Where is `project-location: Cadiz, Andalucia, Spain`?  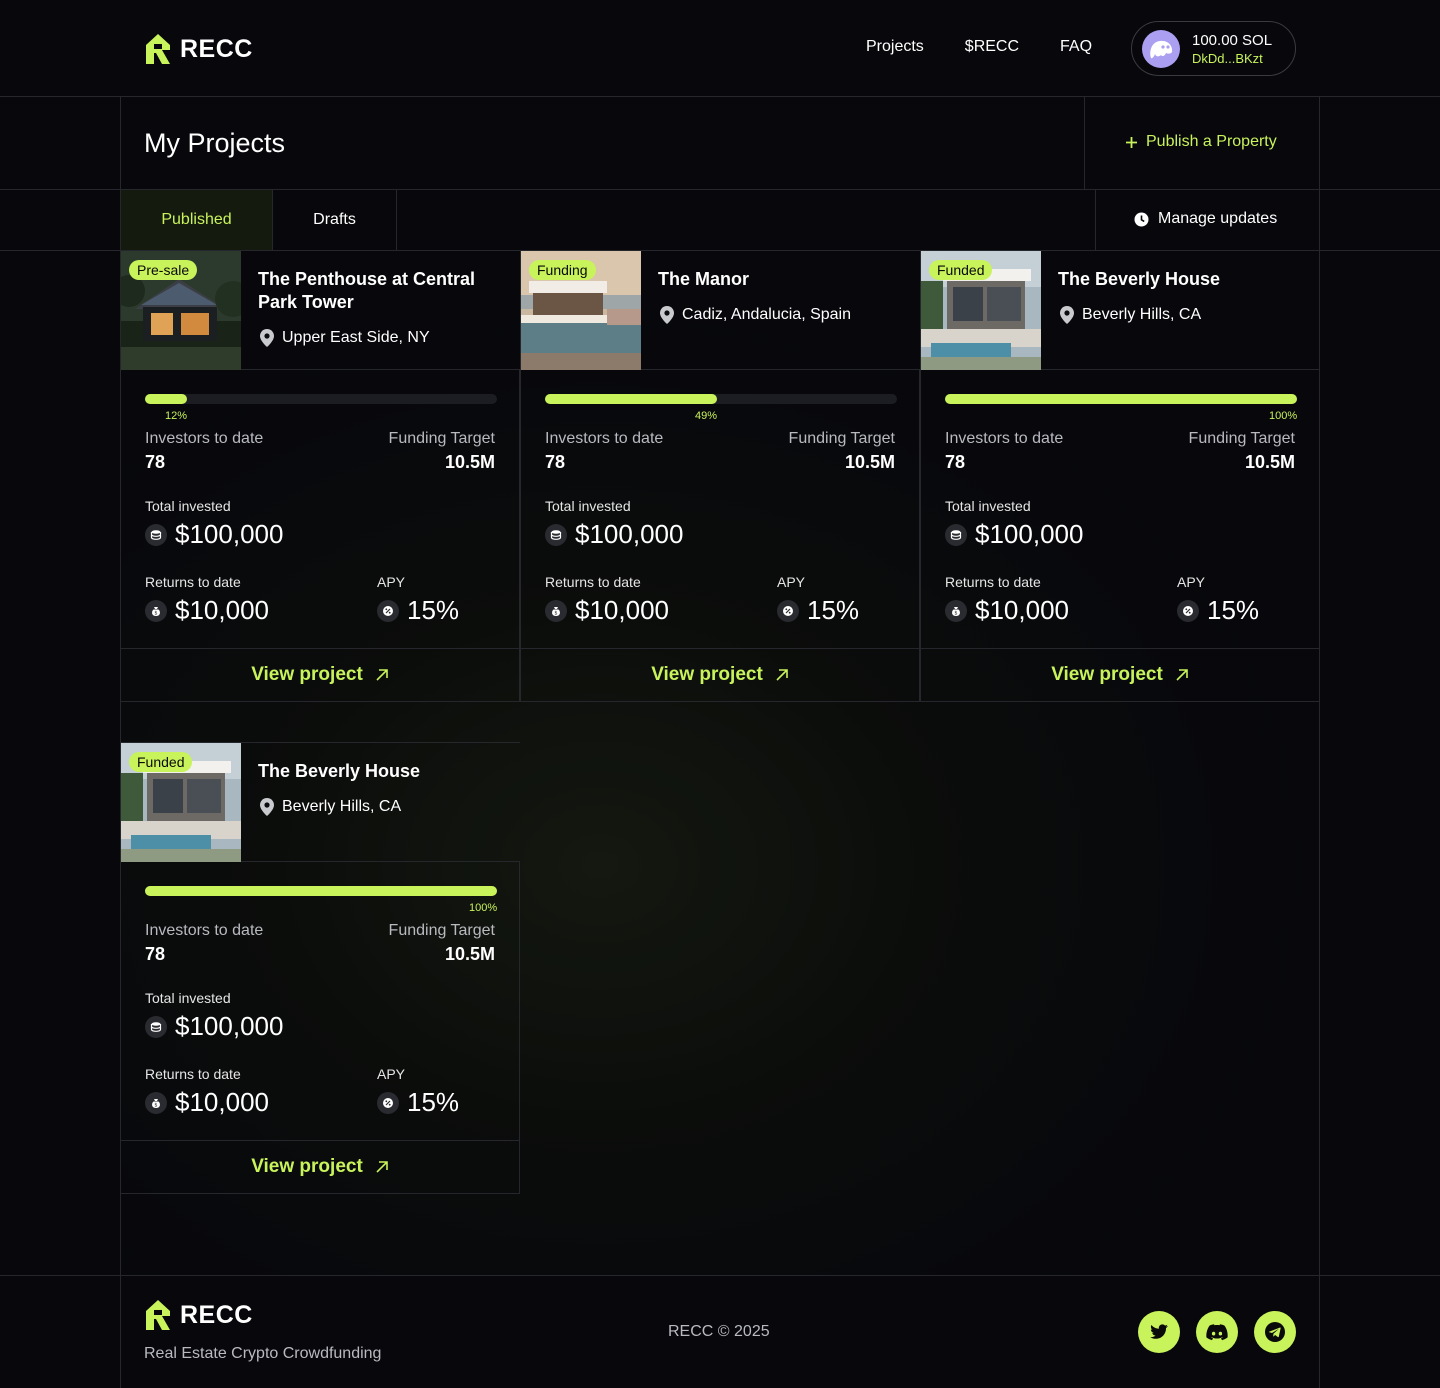
project-location: Cadiz, Andalucia, Spain is located at coordinates (755, 315).